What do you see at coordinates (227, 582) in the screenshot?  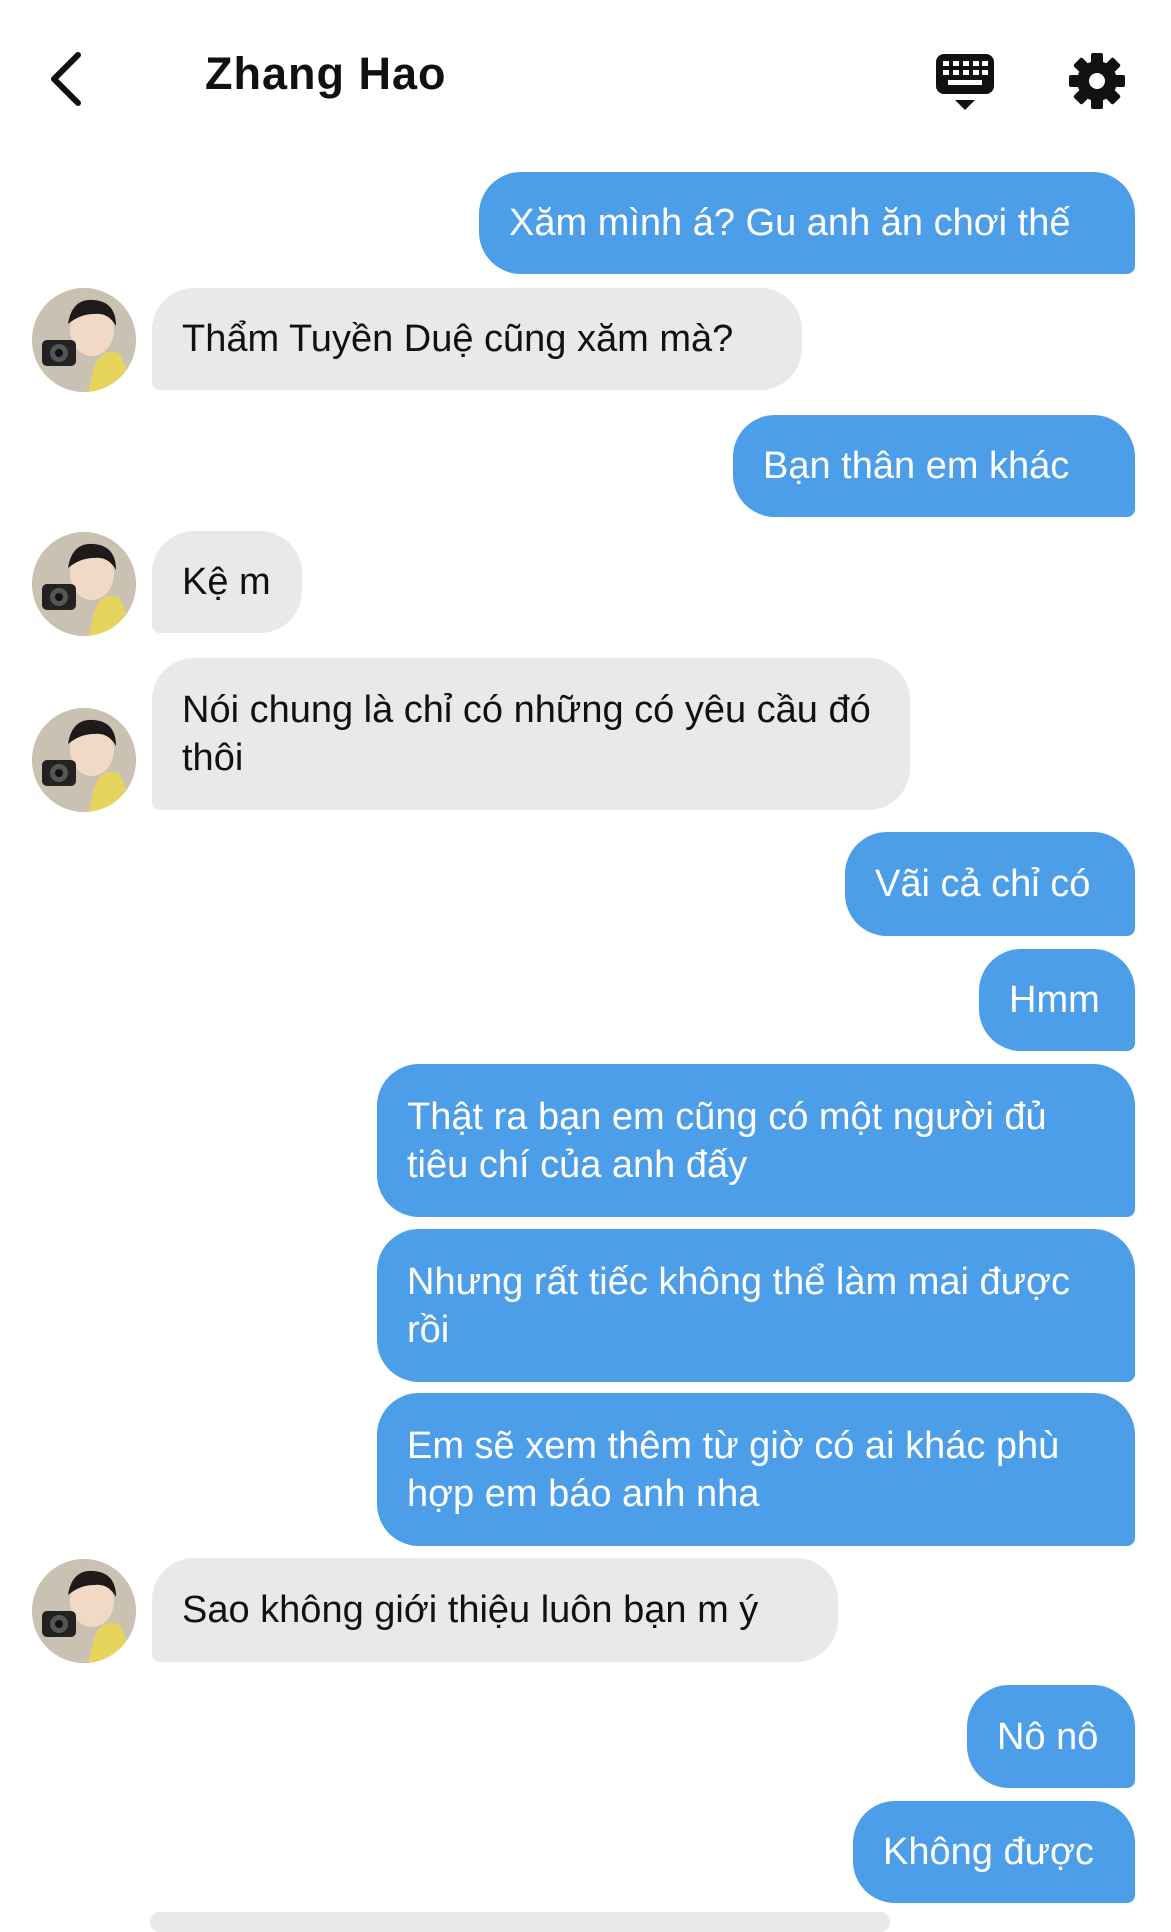 I see `received-message: Kệ m` at bounding box center [227, 582].